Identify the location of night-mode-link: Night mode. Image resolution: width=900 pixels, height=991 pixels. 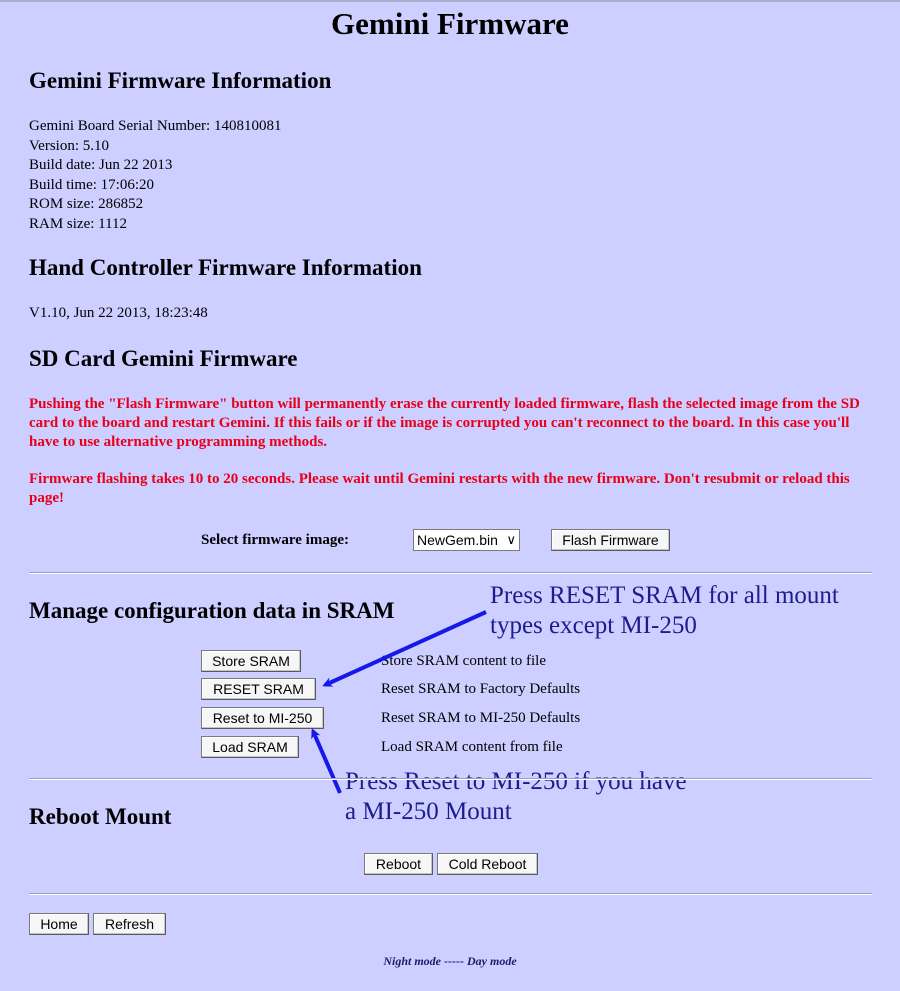
(412, 961).